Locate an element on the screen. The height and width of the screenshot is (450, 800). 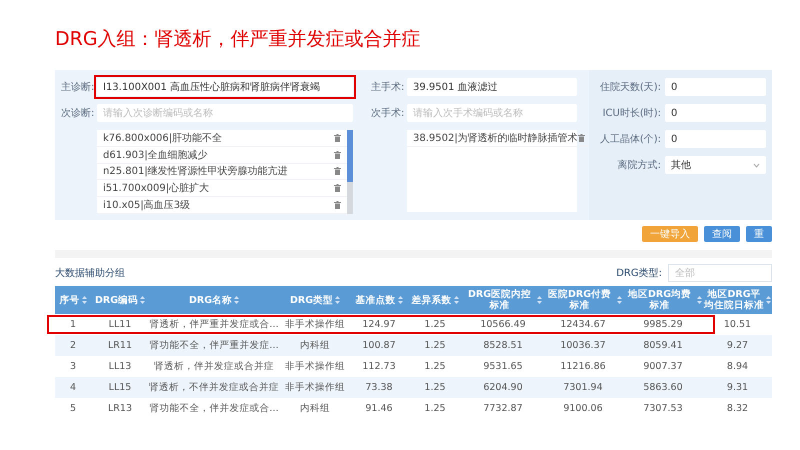
header-text: DRG类型 is located at coordinates (311, 300).